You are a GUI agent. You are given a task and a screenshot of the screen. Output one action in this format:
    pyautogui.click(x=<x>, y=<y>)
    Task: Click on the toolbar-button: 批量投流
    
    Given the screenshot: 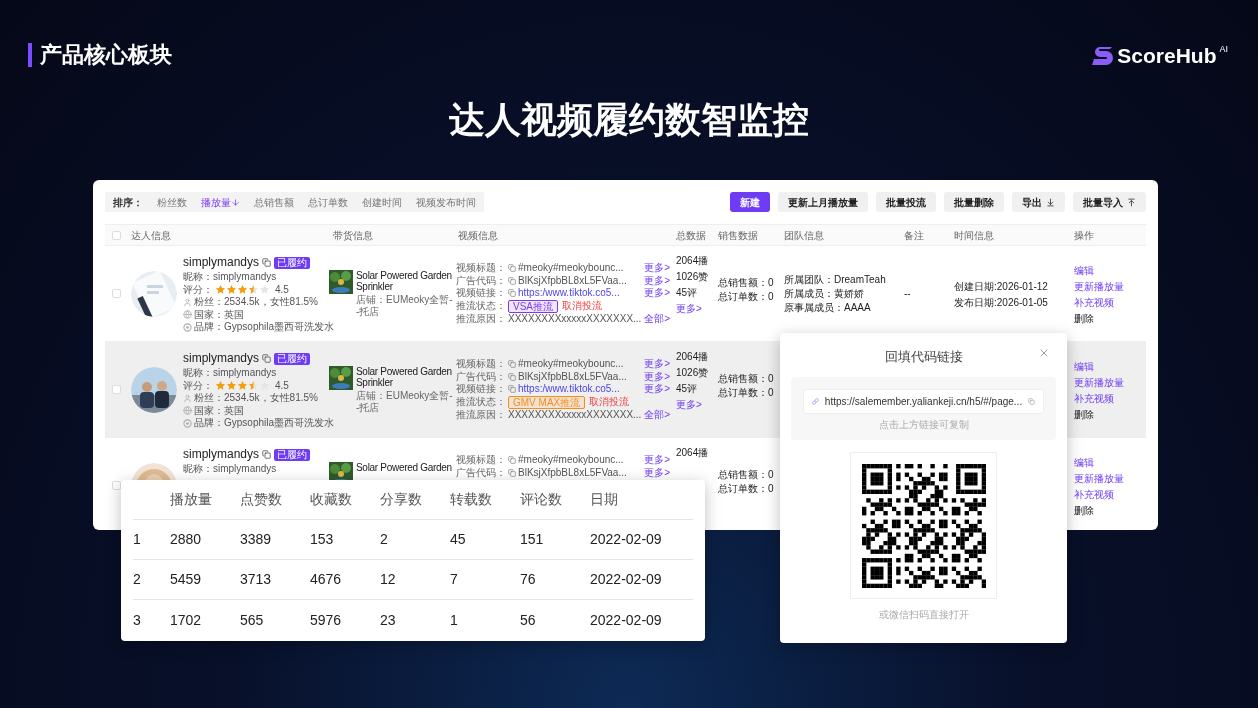 What is the action you would take?
    pyautogui.click(x=906, y=202)
    